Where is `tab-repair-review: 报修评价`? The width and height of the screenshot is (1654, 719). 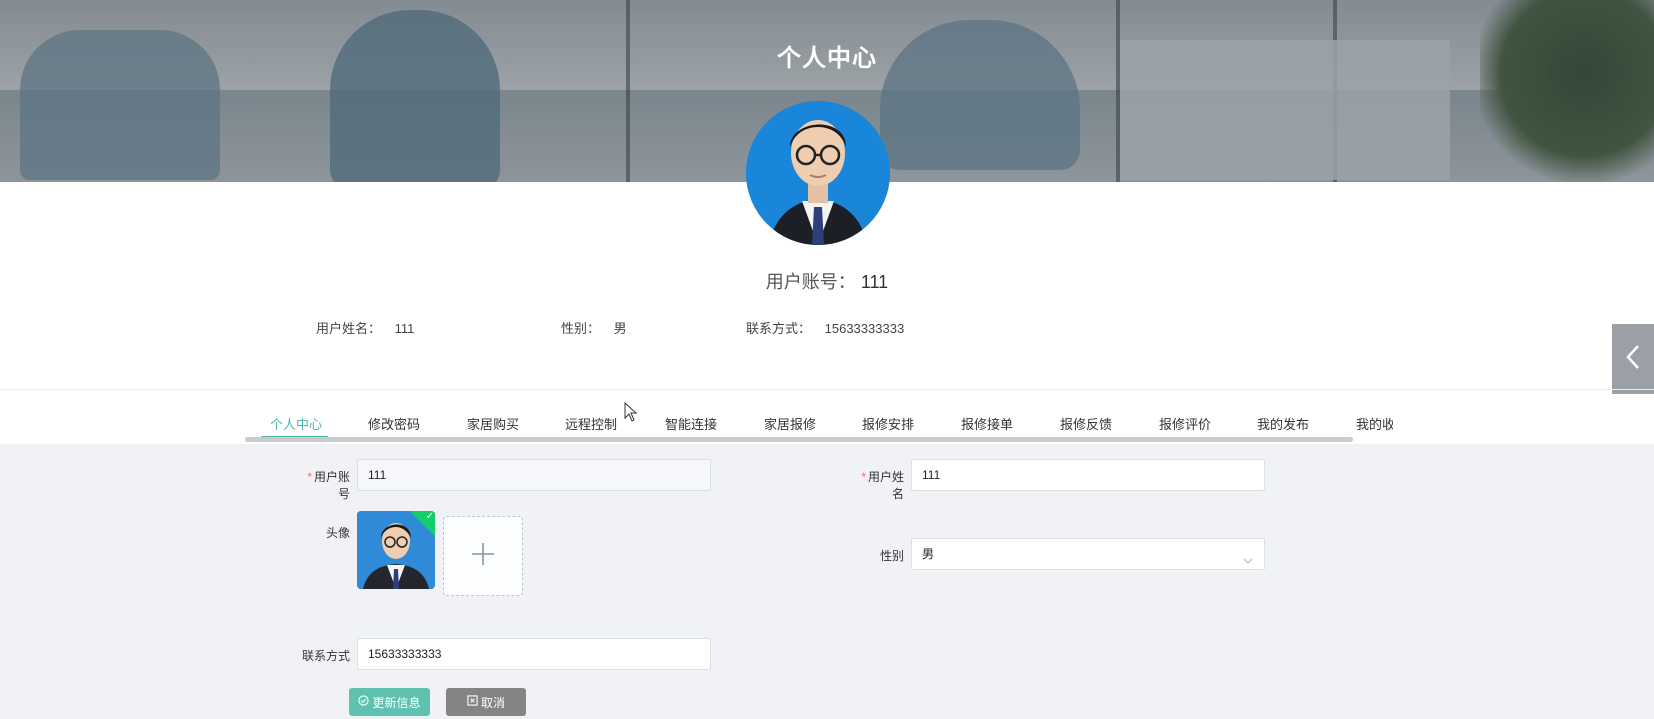 tab-repair-review: 报修评价 is located at coordinates (1185, 423).